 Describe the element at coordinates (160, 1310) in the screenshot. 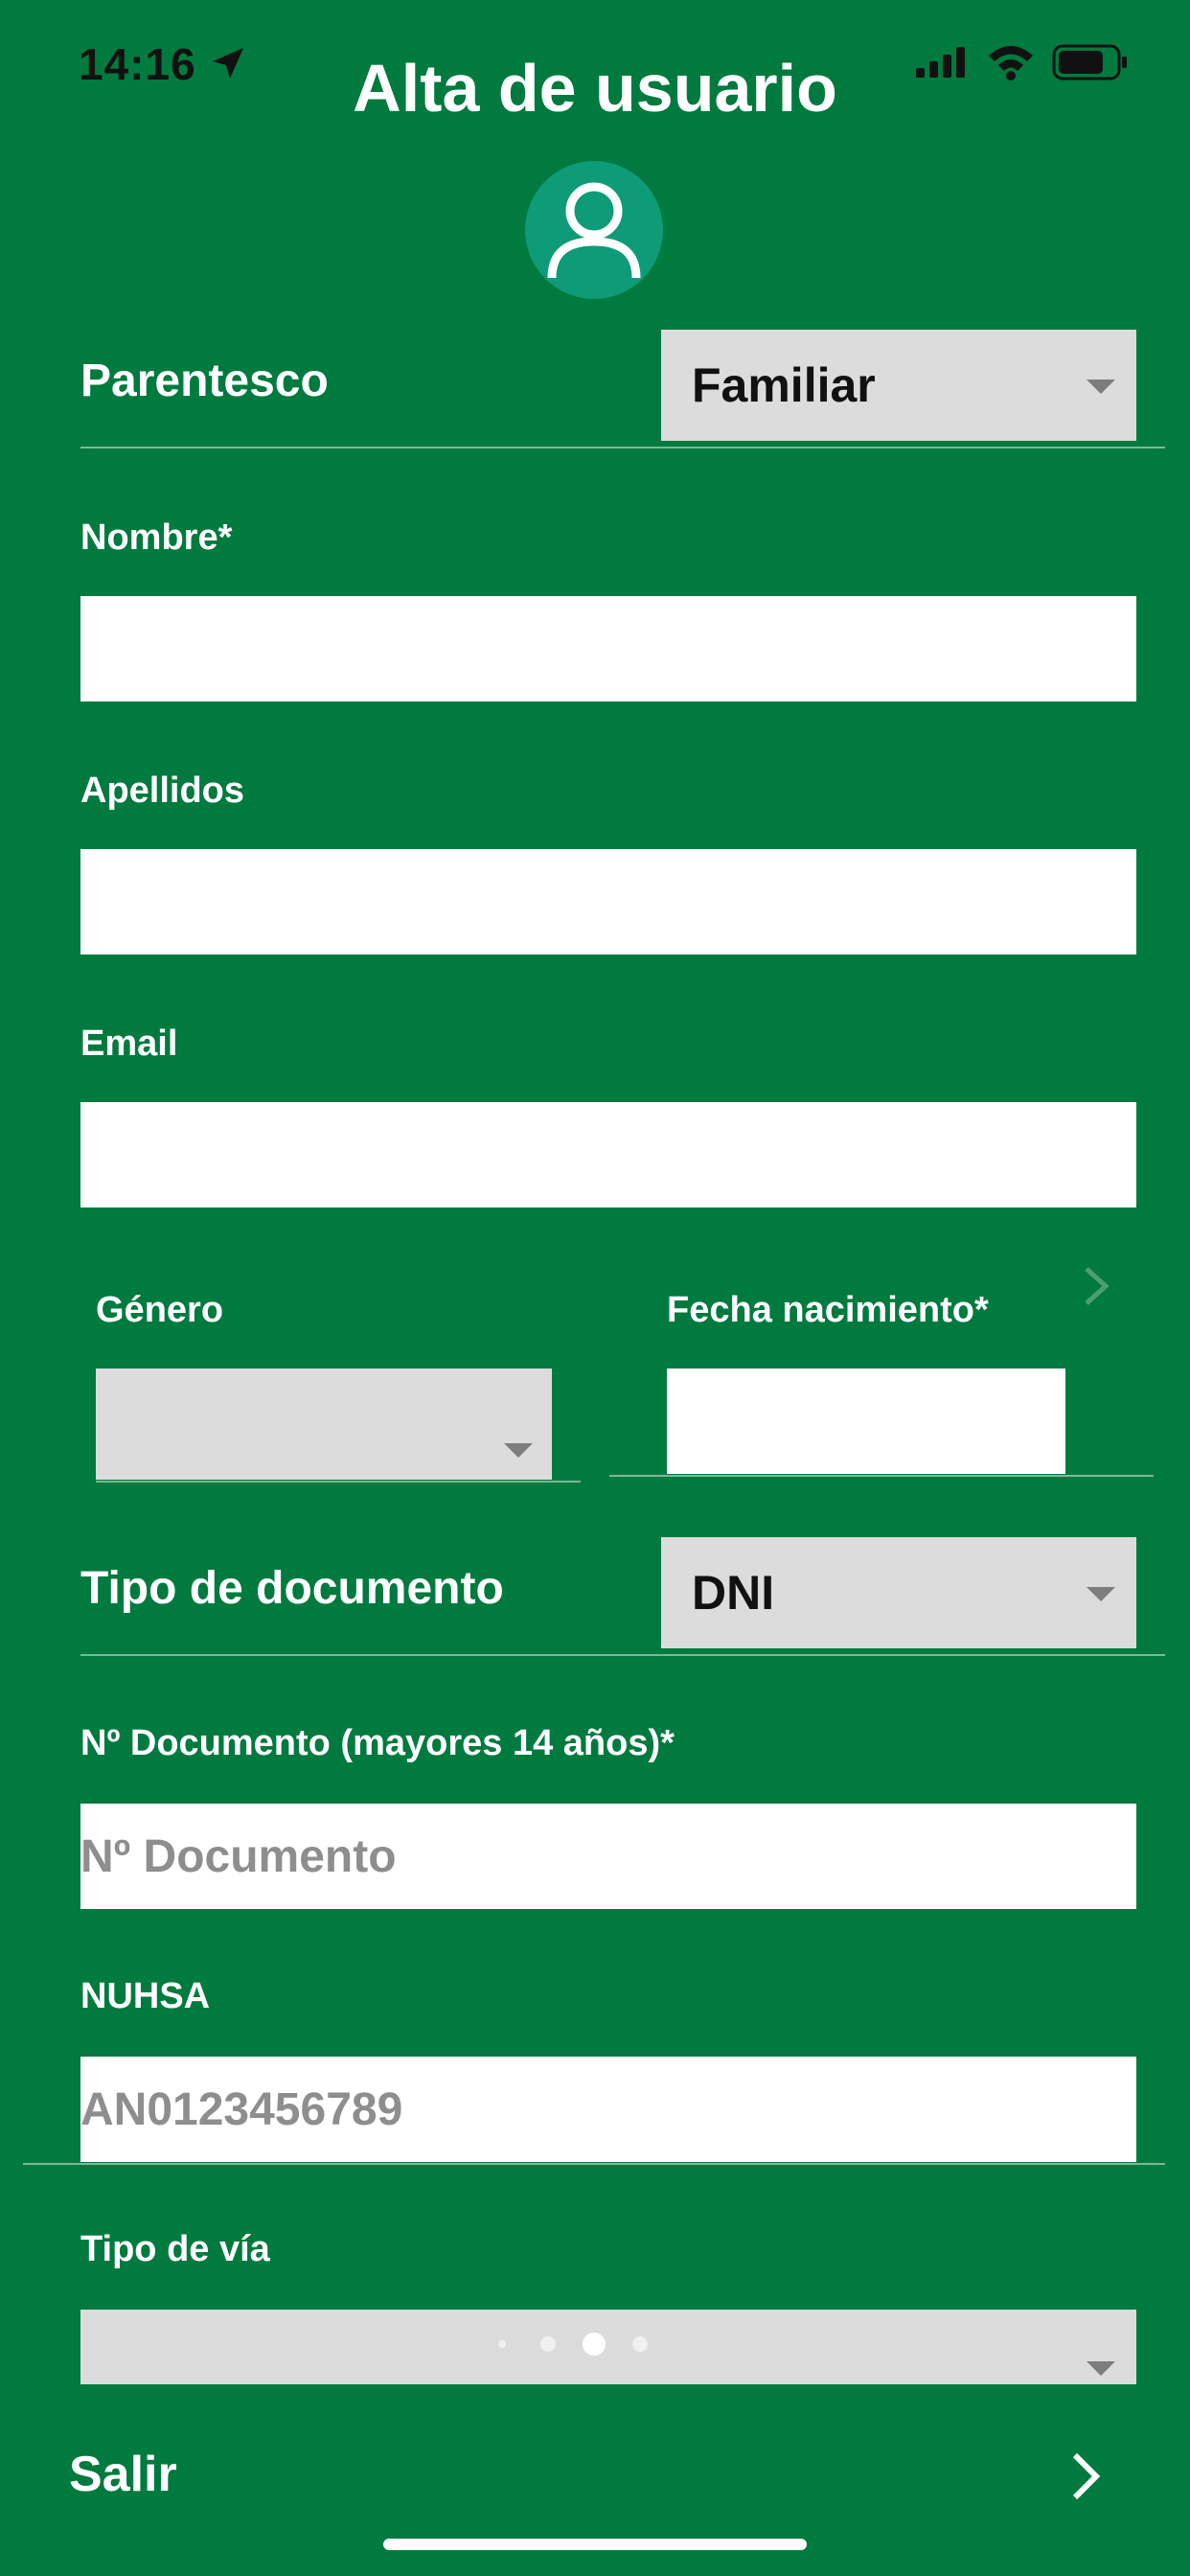

I see `genero-label: Género` at that location.